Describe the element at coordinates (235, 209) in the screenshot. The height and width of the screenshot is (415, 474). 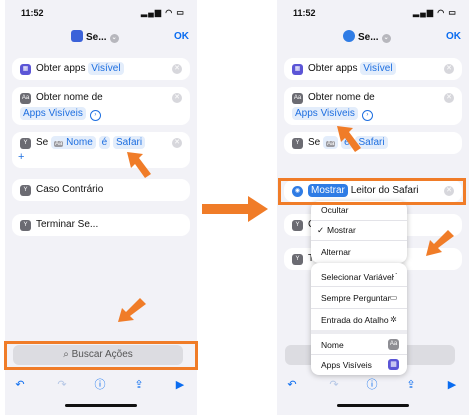
I see `arrow-right-transition-icon` at that location.